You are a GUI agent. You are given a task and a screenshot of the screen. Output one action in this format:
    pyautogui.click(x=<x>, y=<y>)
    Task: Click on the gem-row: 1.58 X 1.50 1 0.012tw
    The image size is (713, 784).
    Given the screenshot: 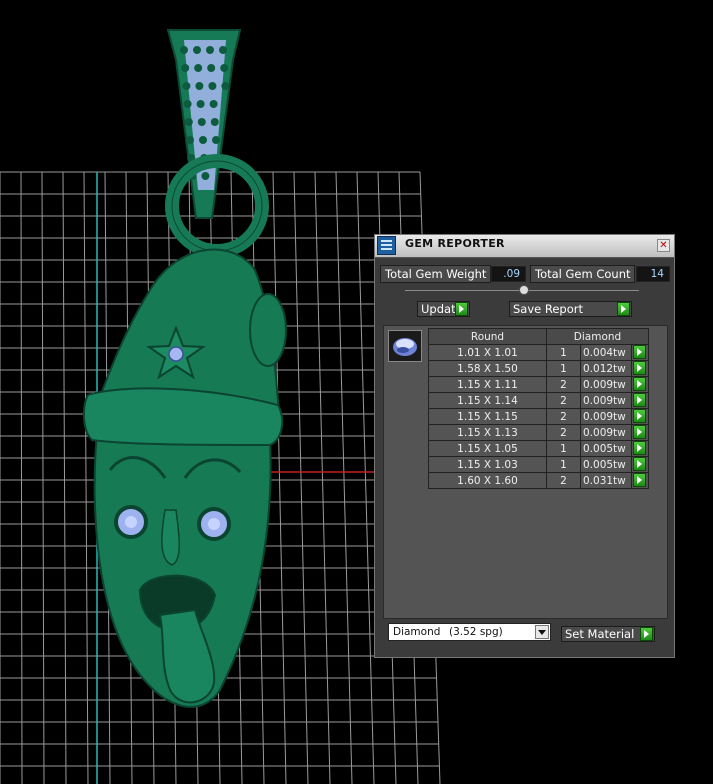 What is the action you would take?
    pyautogui.click(x=538, y=368)
    